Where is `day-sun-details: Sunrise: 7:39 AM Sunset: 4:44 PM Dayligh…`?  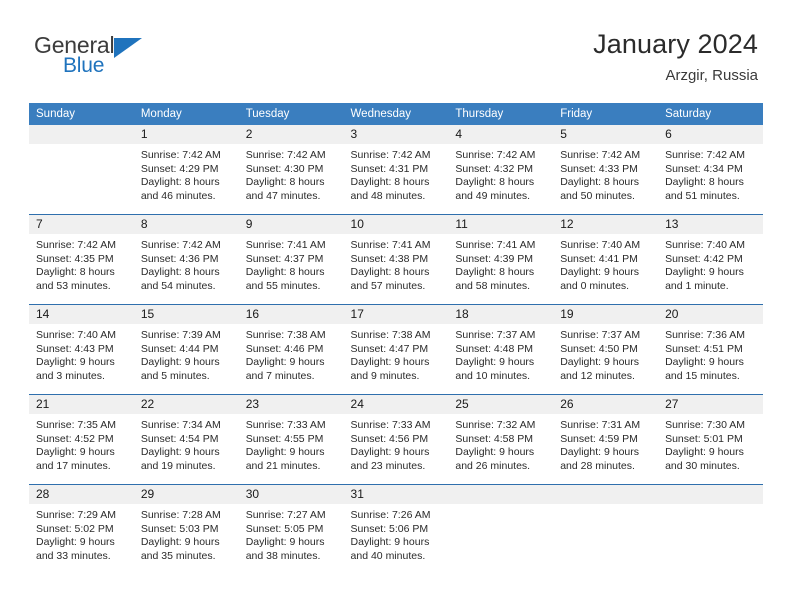
day-sun-details: Sunrise: 7:39 AM Sunset: 4:44 PM Dayligh… is located at coordinates (180, 355).